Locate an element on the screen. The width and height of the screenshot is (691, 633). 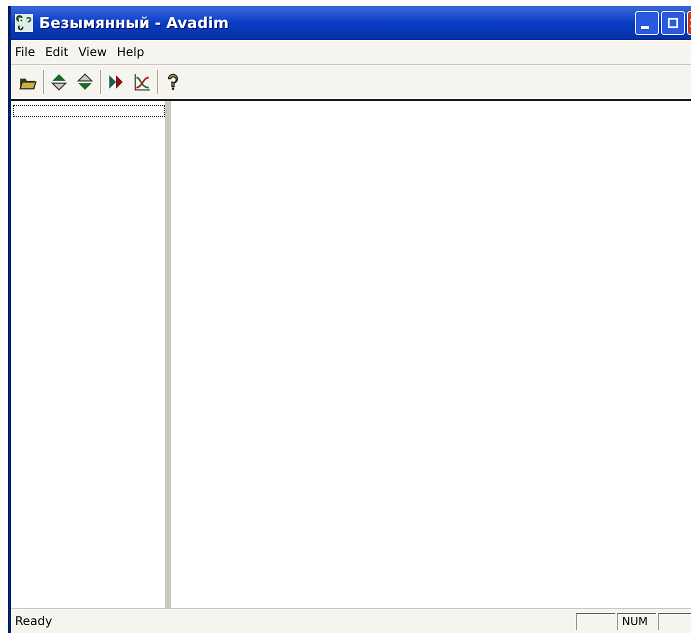
app-icon is located at coordinates (24, 23).